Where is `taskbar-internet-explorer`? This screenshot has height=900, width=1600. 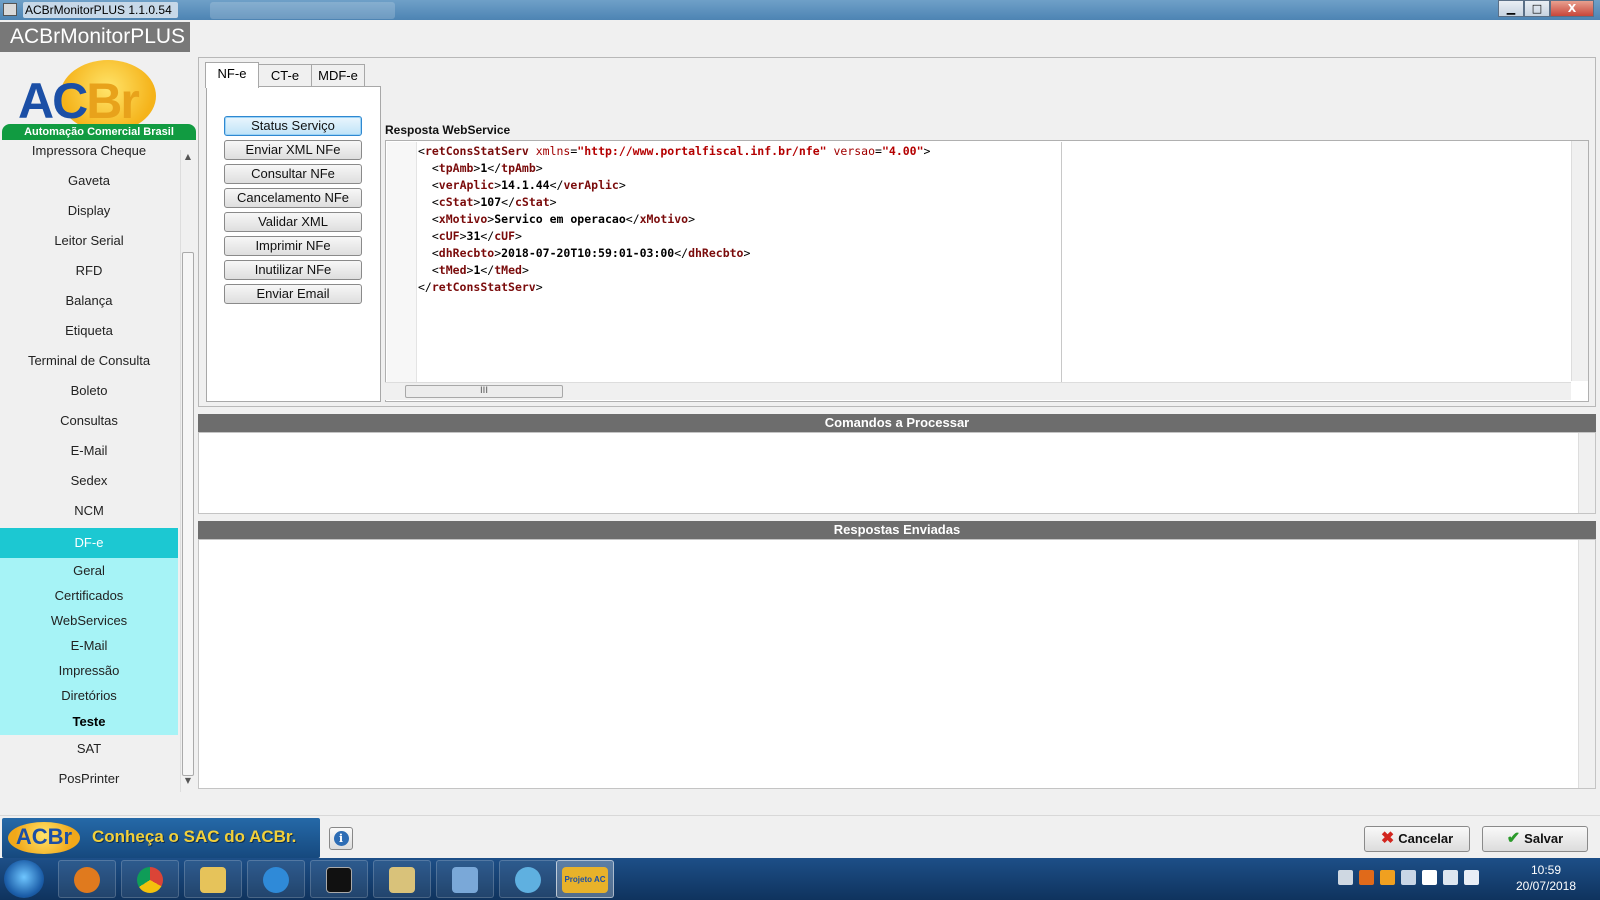 taskbar-internet-explorer is located at coordinates (276, 879).